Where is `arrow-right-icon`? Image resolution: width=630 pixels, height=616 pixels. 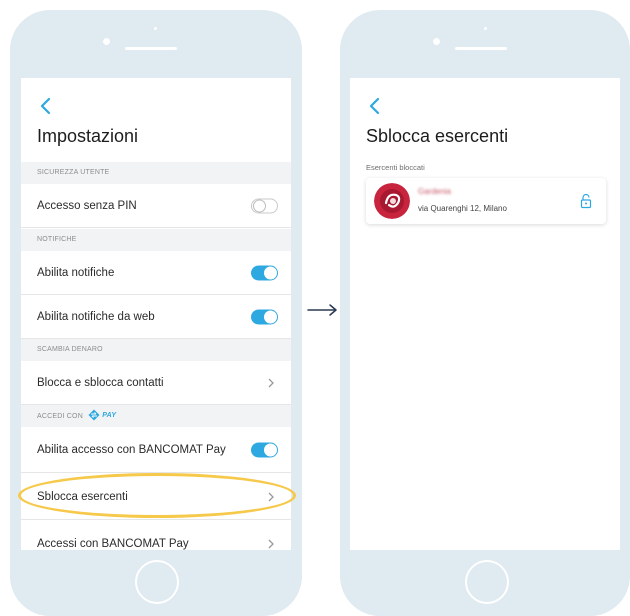 arrow-right-icon is located at coordinates (322, 310).